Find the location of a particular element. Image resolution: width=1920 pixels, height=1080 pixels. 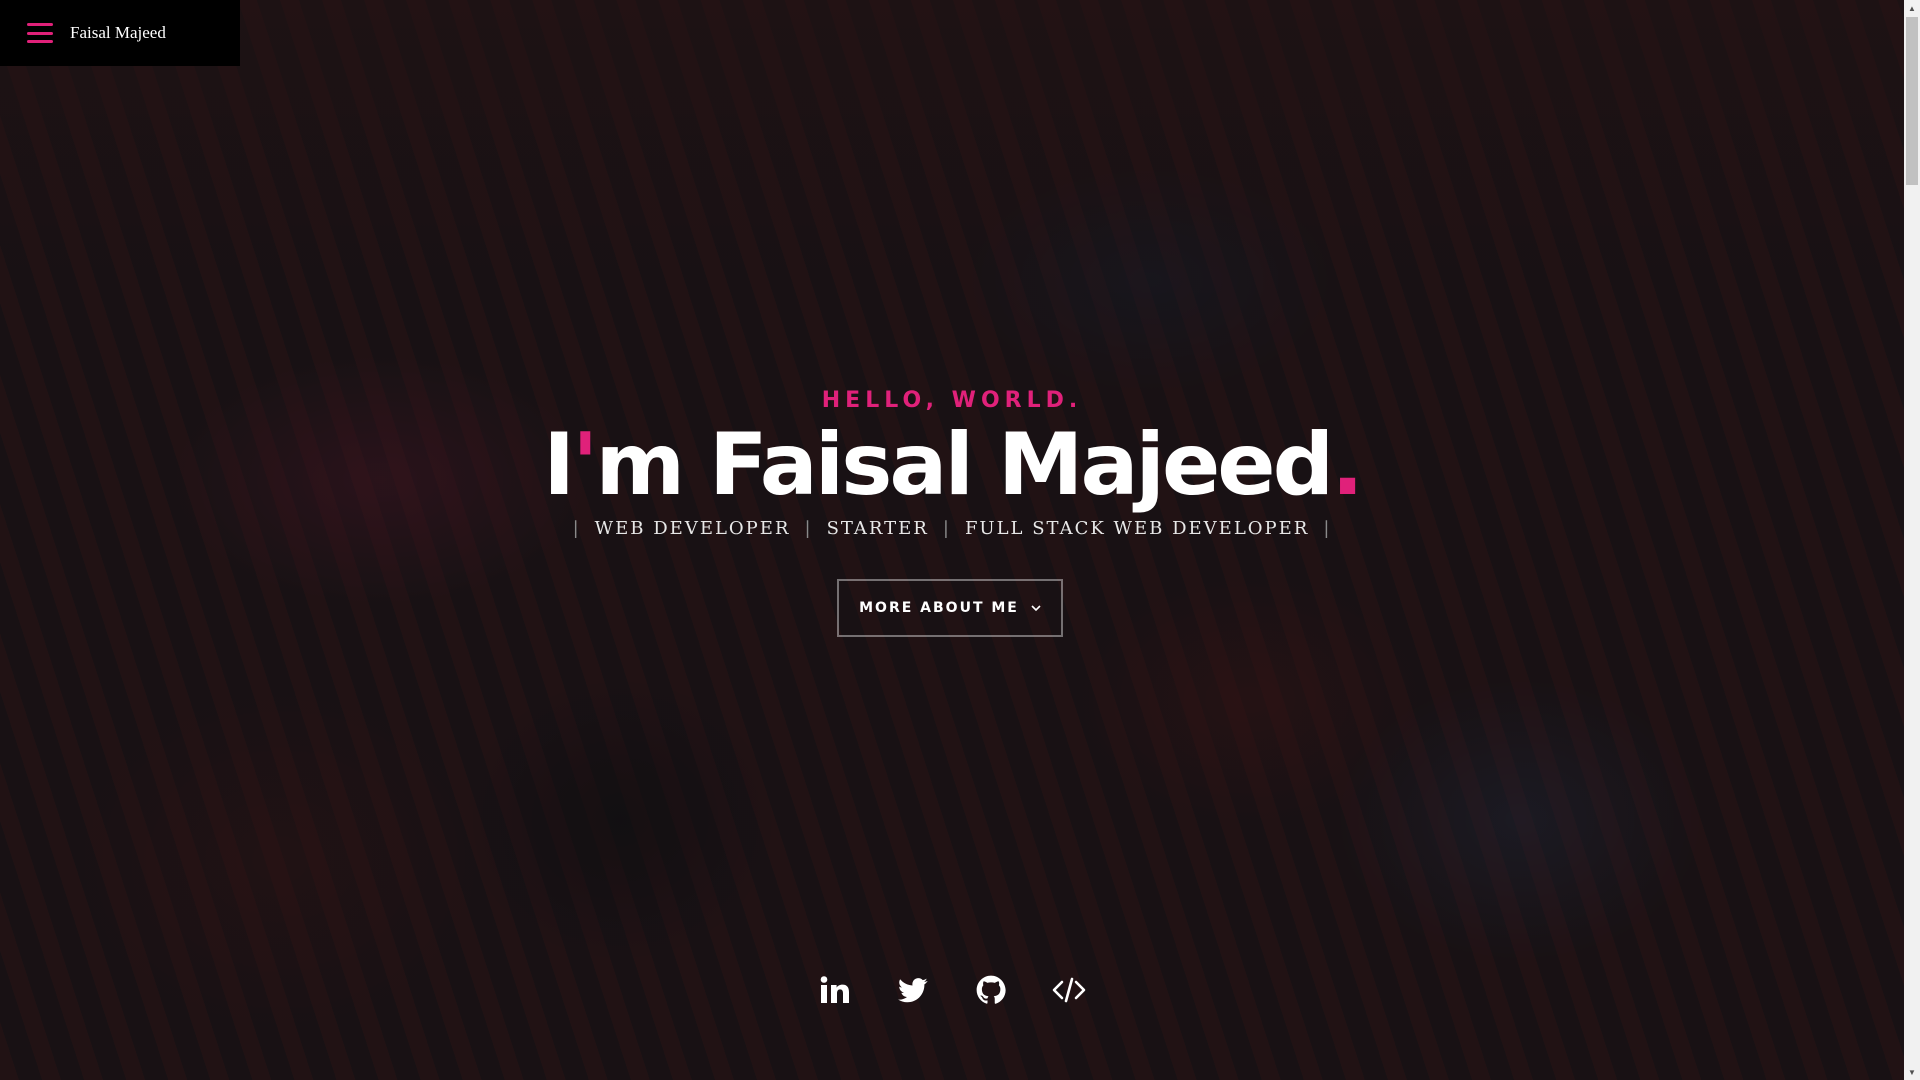

title-period: . is located at coordinates (1347, 465).